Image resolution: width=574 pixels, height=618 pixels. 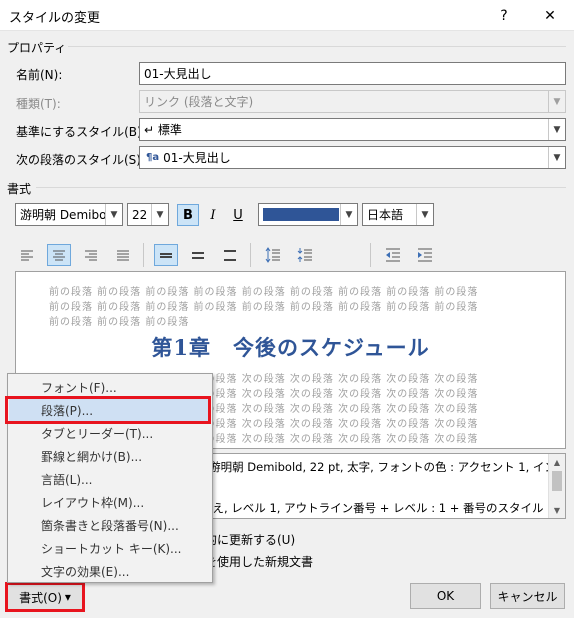 What do you see at coordinates (352, 73) in the screenshot?
I see `name-field: 01-大見出し` at bounding box center [352, 73].